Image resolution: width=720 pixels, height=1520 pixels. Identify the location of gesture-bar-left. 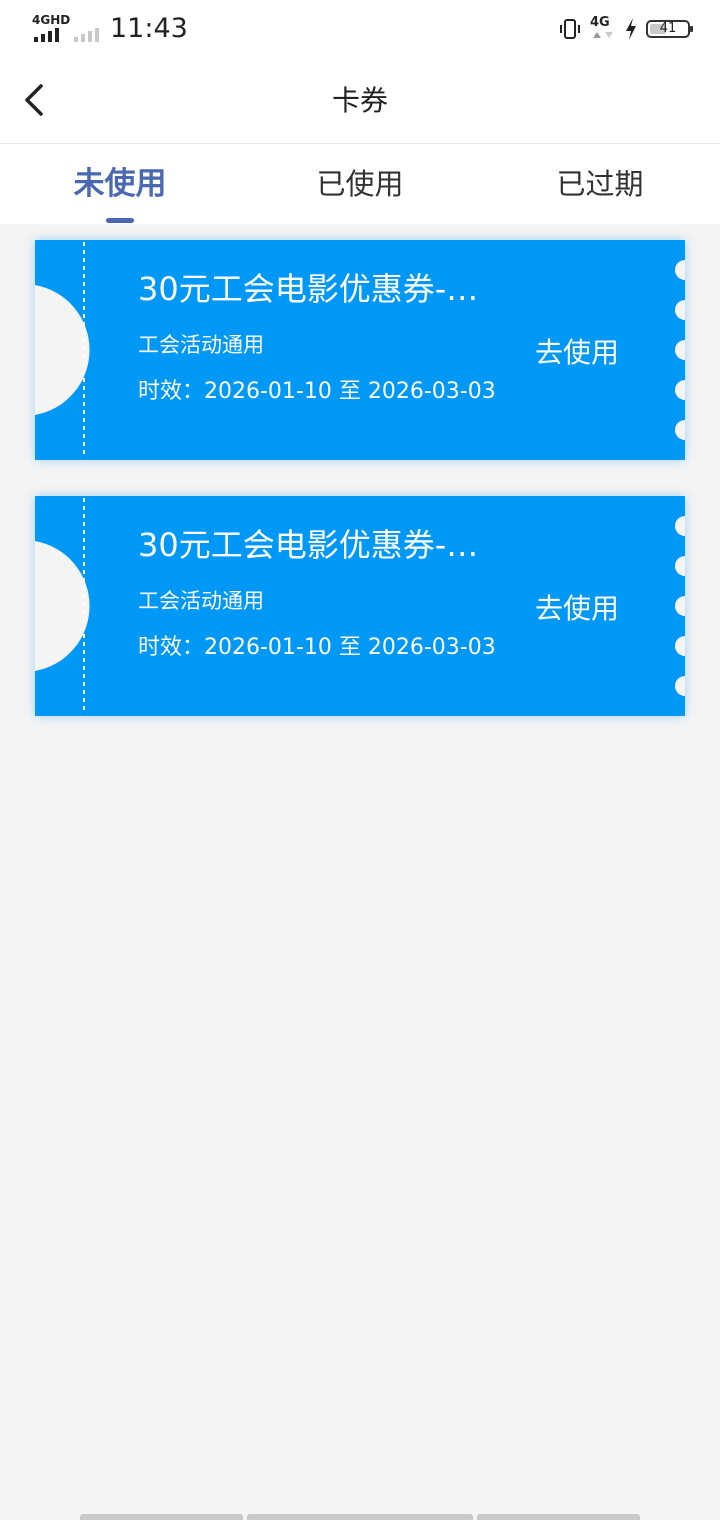
(161, 1517).